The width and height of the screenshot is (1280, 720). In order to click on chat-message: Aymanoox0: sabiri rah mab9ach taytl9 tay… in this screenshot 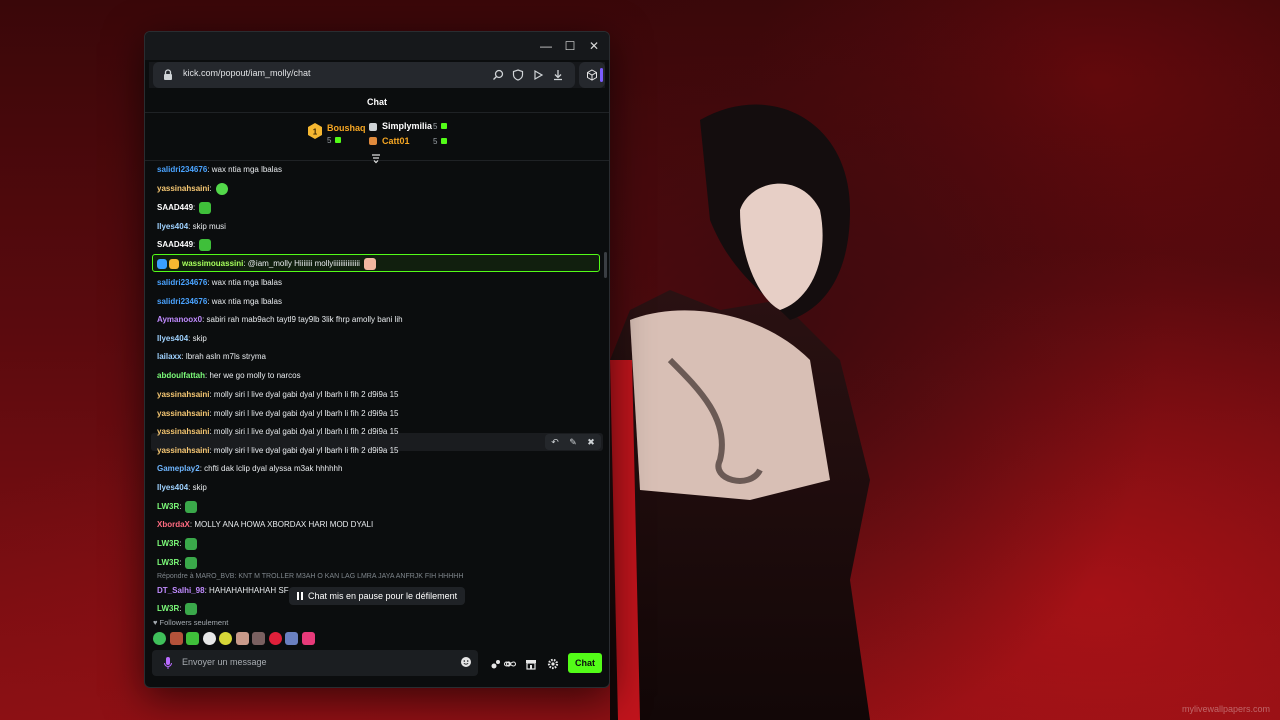, I will do `click(280, 320)`.